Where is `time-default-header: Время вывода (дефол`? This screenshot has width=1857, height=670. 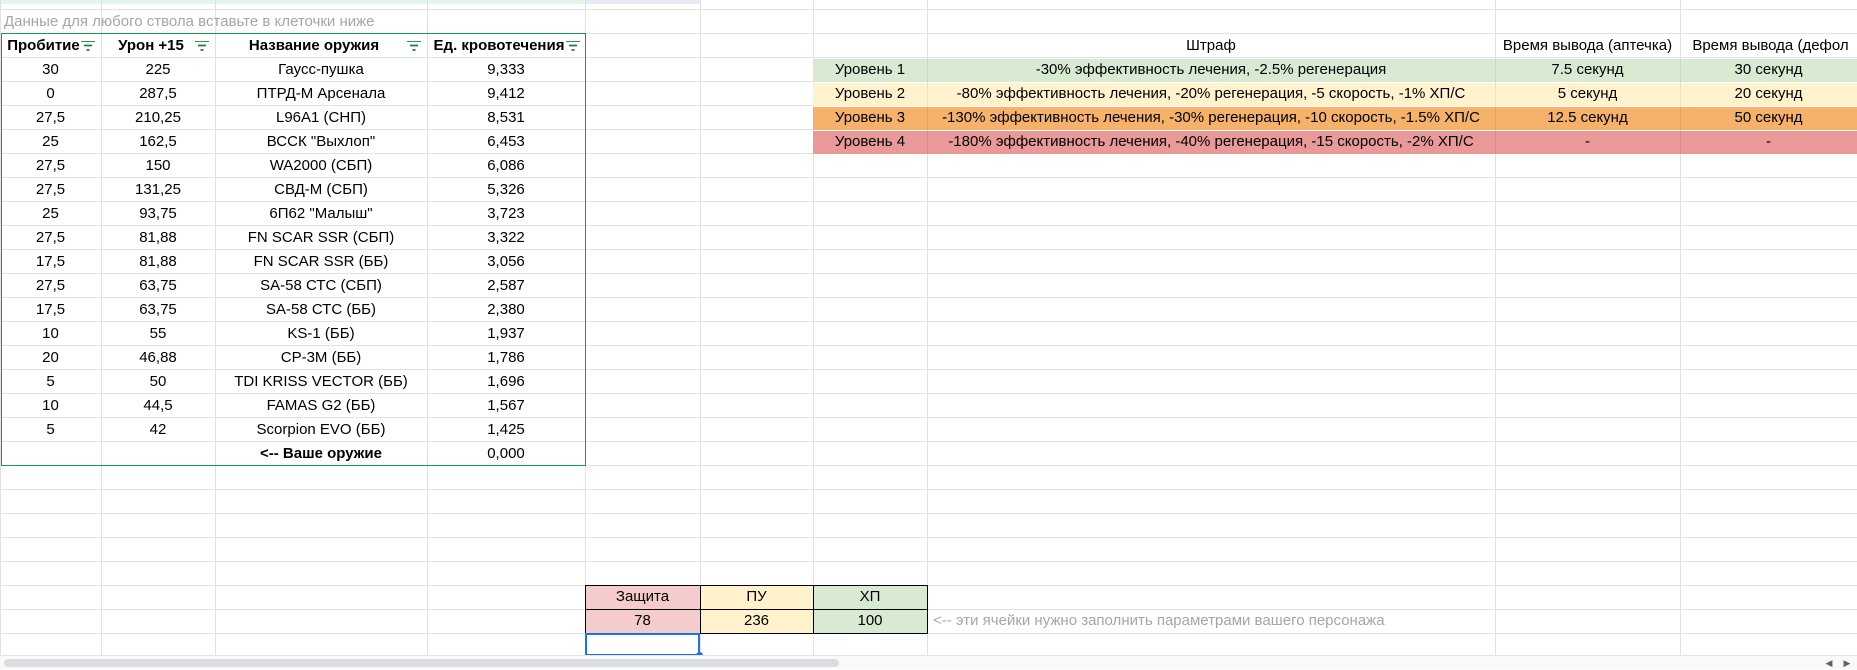
time-default-header: Время вывода (дефол is located at coordinates (1768, 46).